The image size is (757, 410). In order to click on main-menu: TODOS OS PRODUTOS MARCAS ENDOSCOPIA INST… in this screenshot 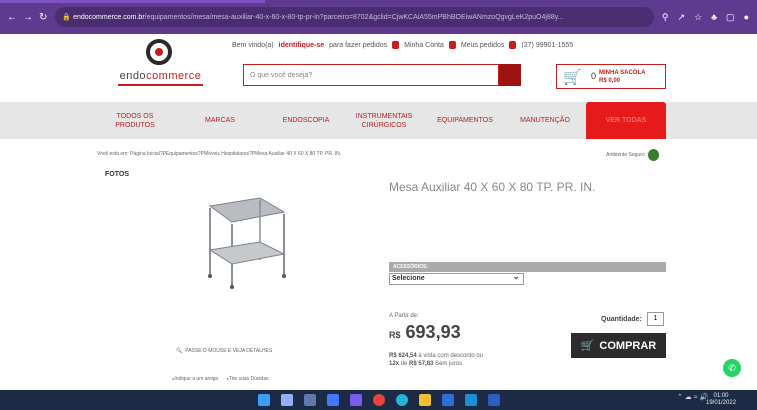, I will do `click(378, 120)`.